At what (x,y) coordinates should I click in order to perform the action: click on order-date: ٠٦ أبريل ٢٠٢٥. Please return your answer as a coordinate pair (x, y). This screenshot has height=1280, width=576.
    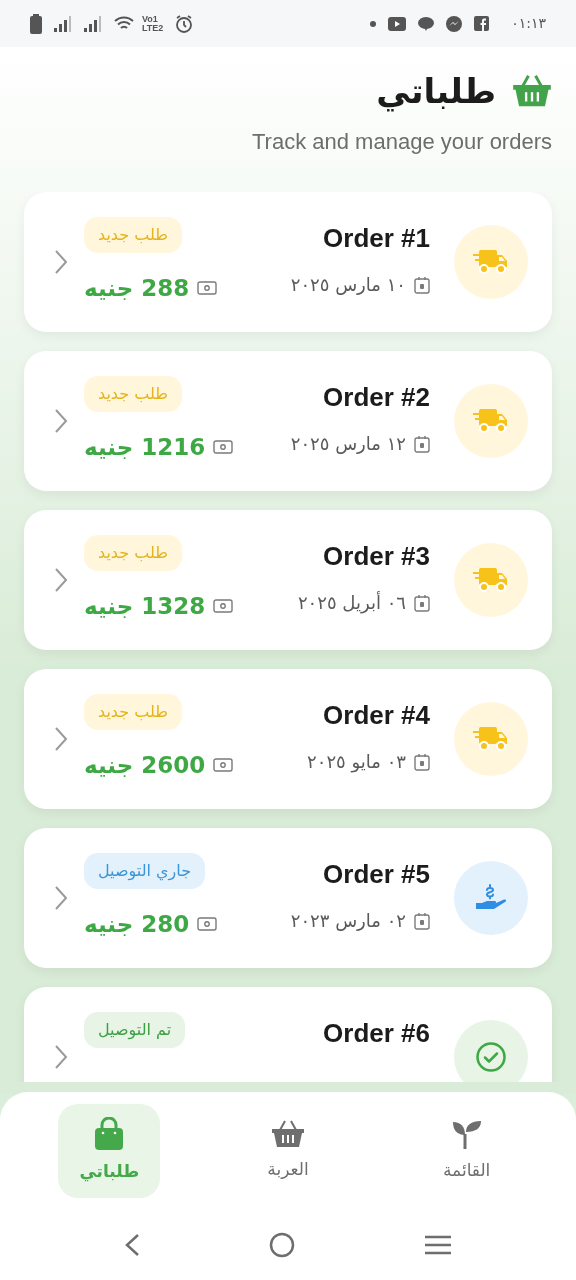
    Looking at the image, I should click on (351, 603).